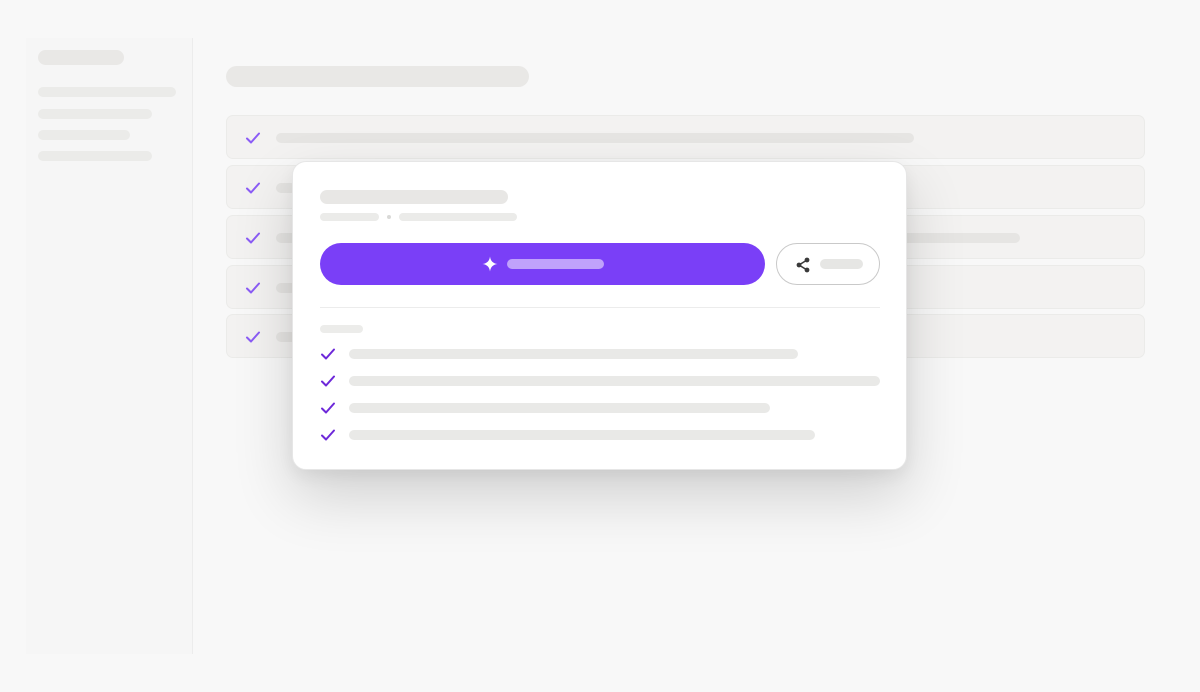  What do you see at coordinates (490, 264) in the screenshot?
I see `sparkle-icon` at bounding box center [490, 264].